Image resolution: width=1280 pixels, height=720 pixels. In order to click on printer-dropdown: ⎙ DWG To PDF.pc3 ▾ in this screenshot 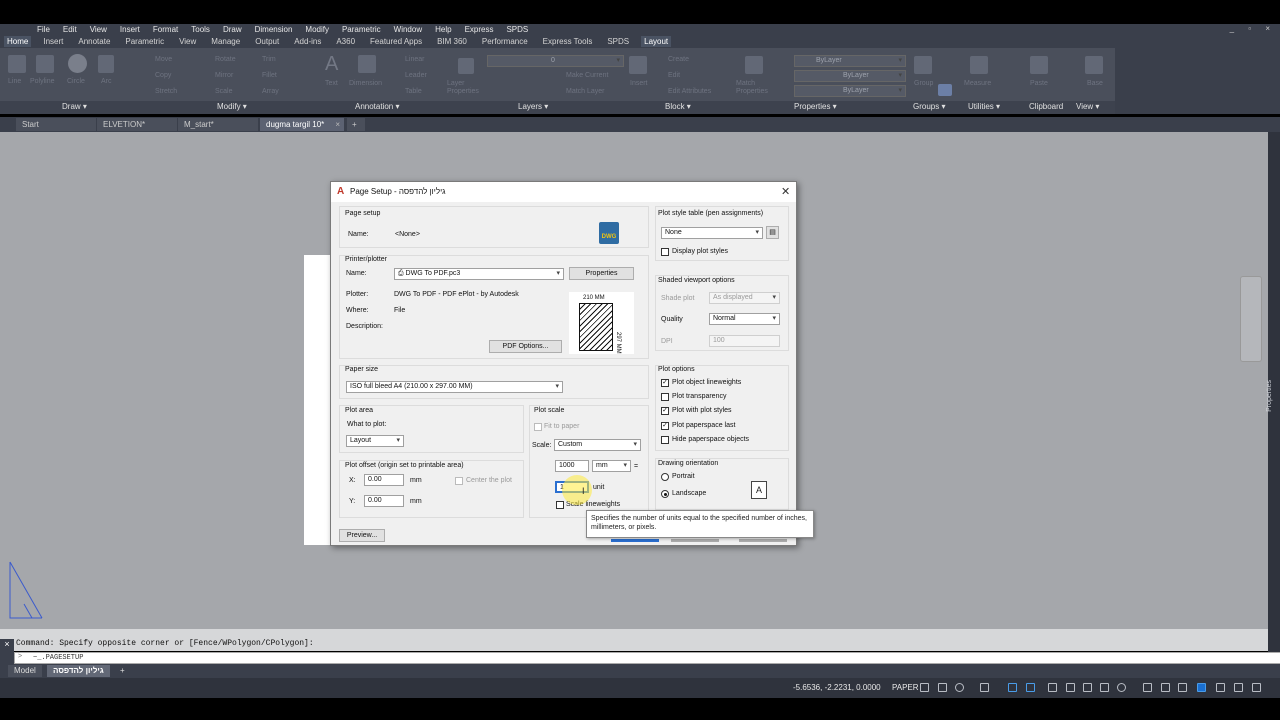, I will do `click(479, 274)`.